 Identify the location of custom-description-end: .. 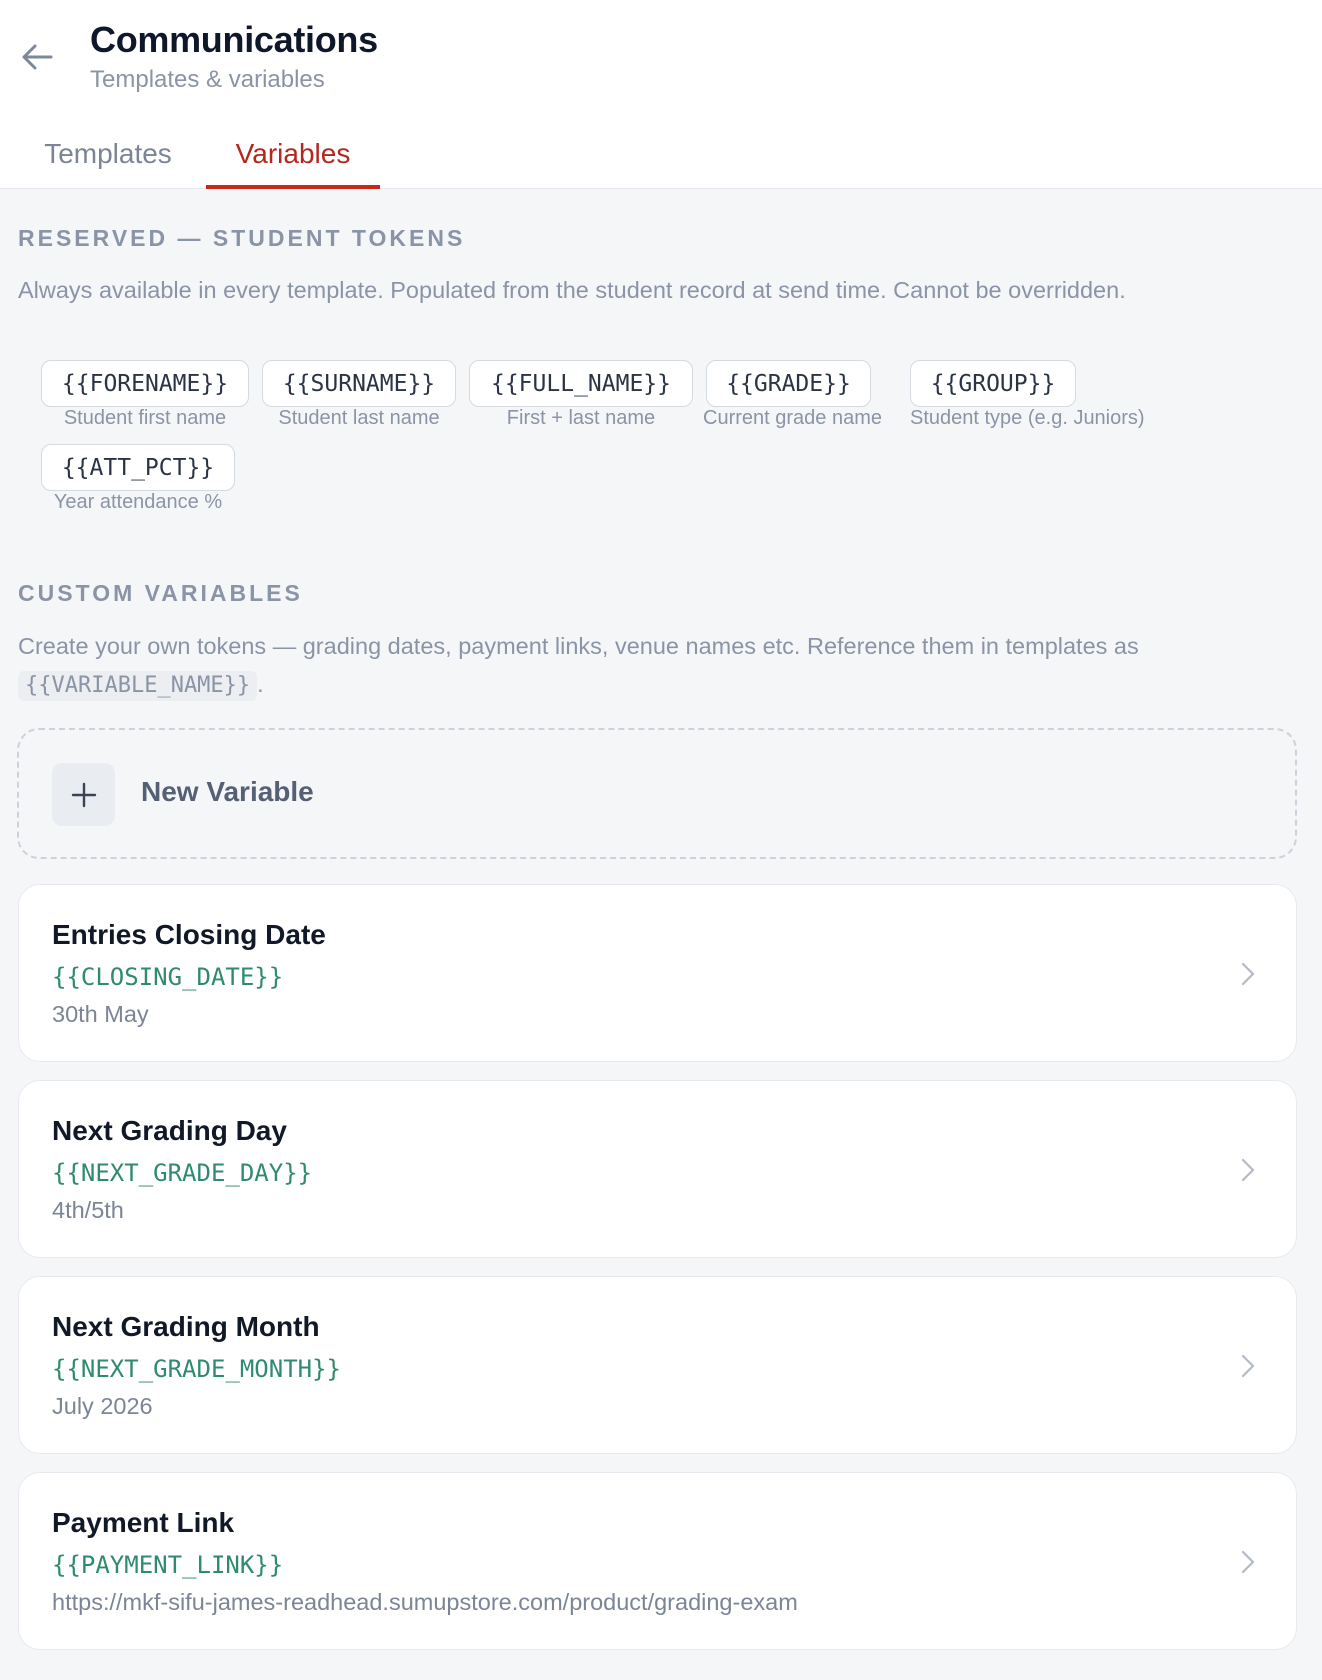
(260, 684).